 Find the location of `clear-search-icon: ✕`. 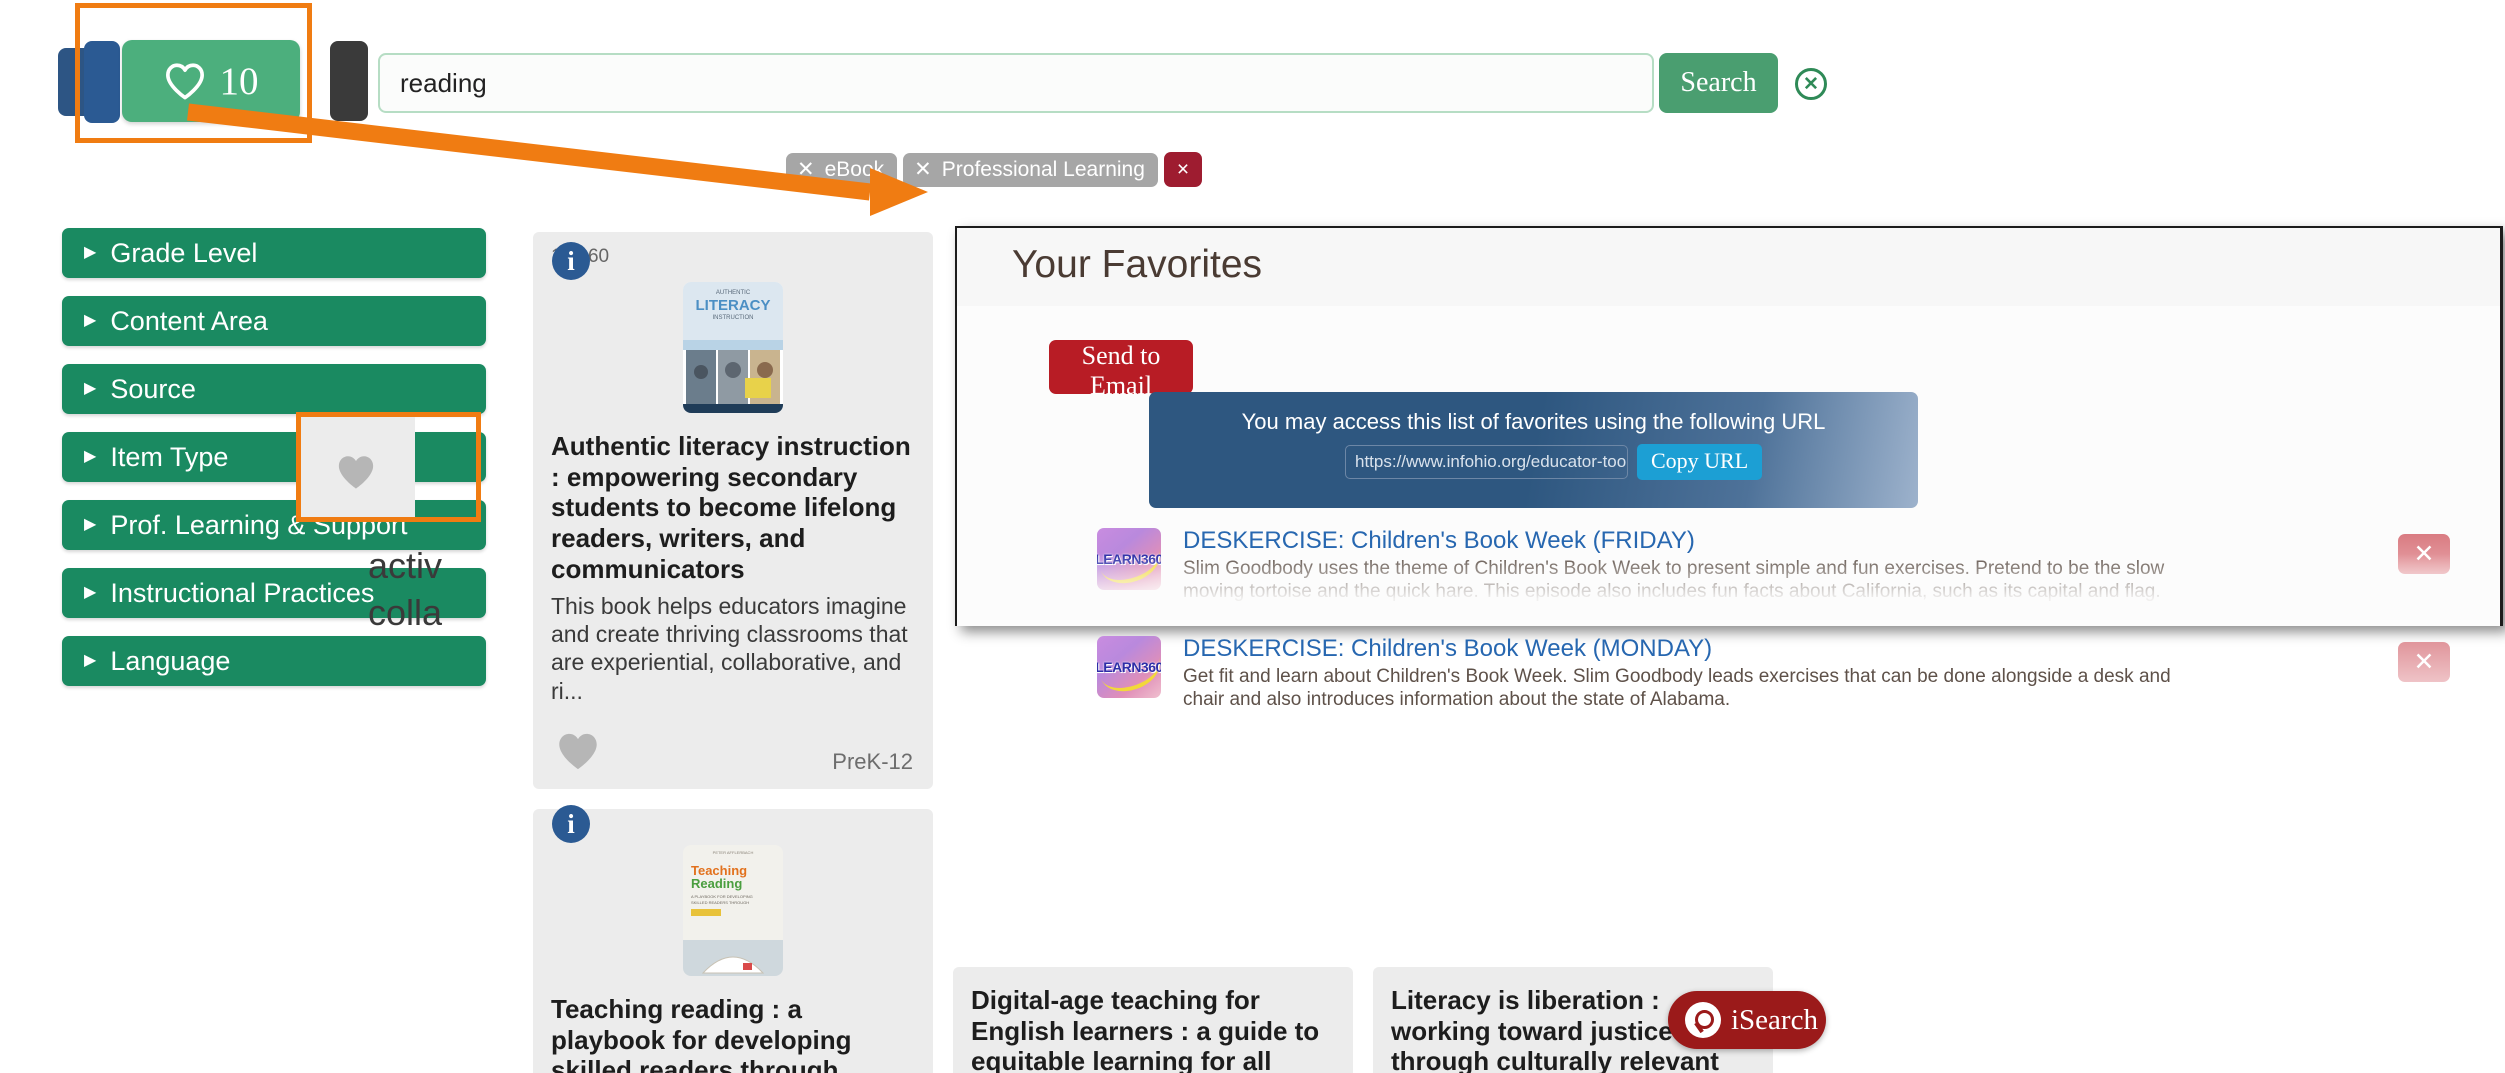

clear-search-icon: ✕ is located at coordinates (1811, 84).